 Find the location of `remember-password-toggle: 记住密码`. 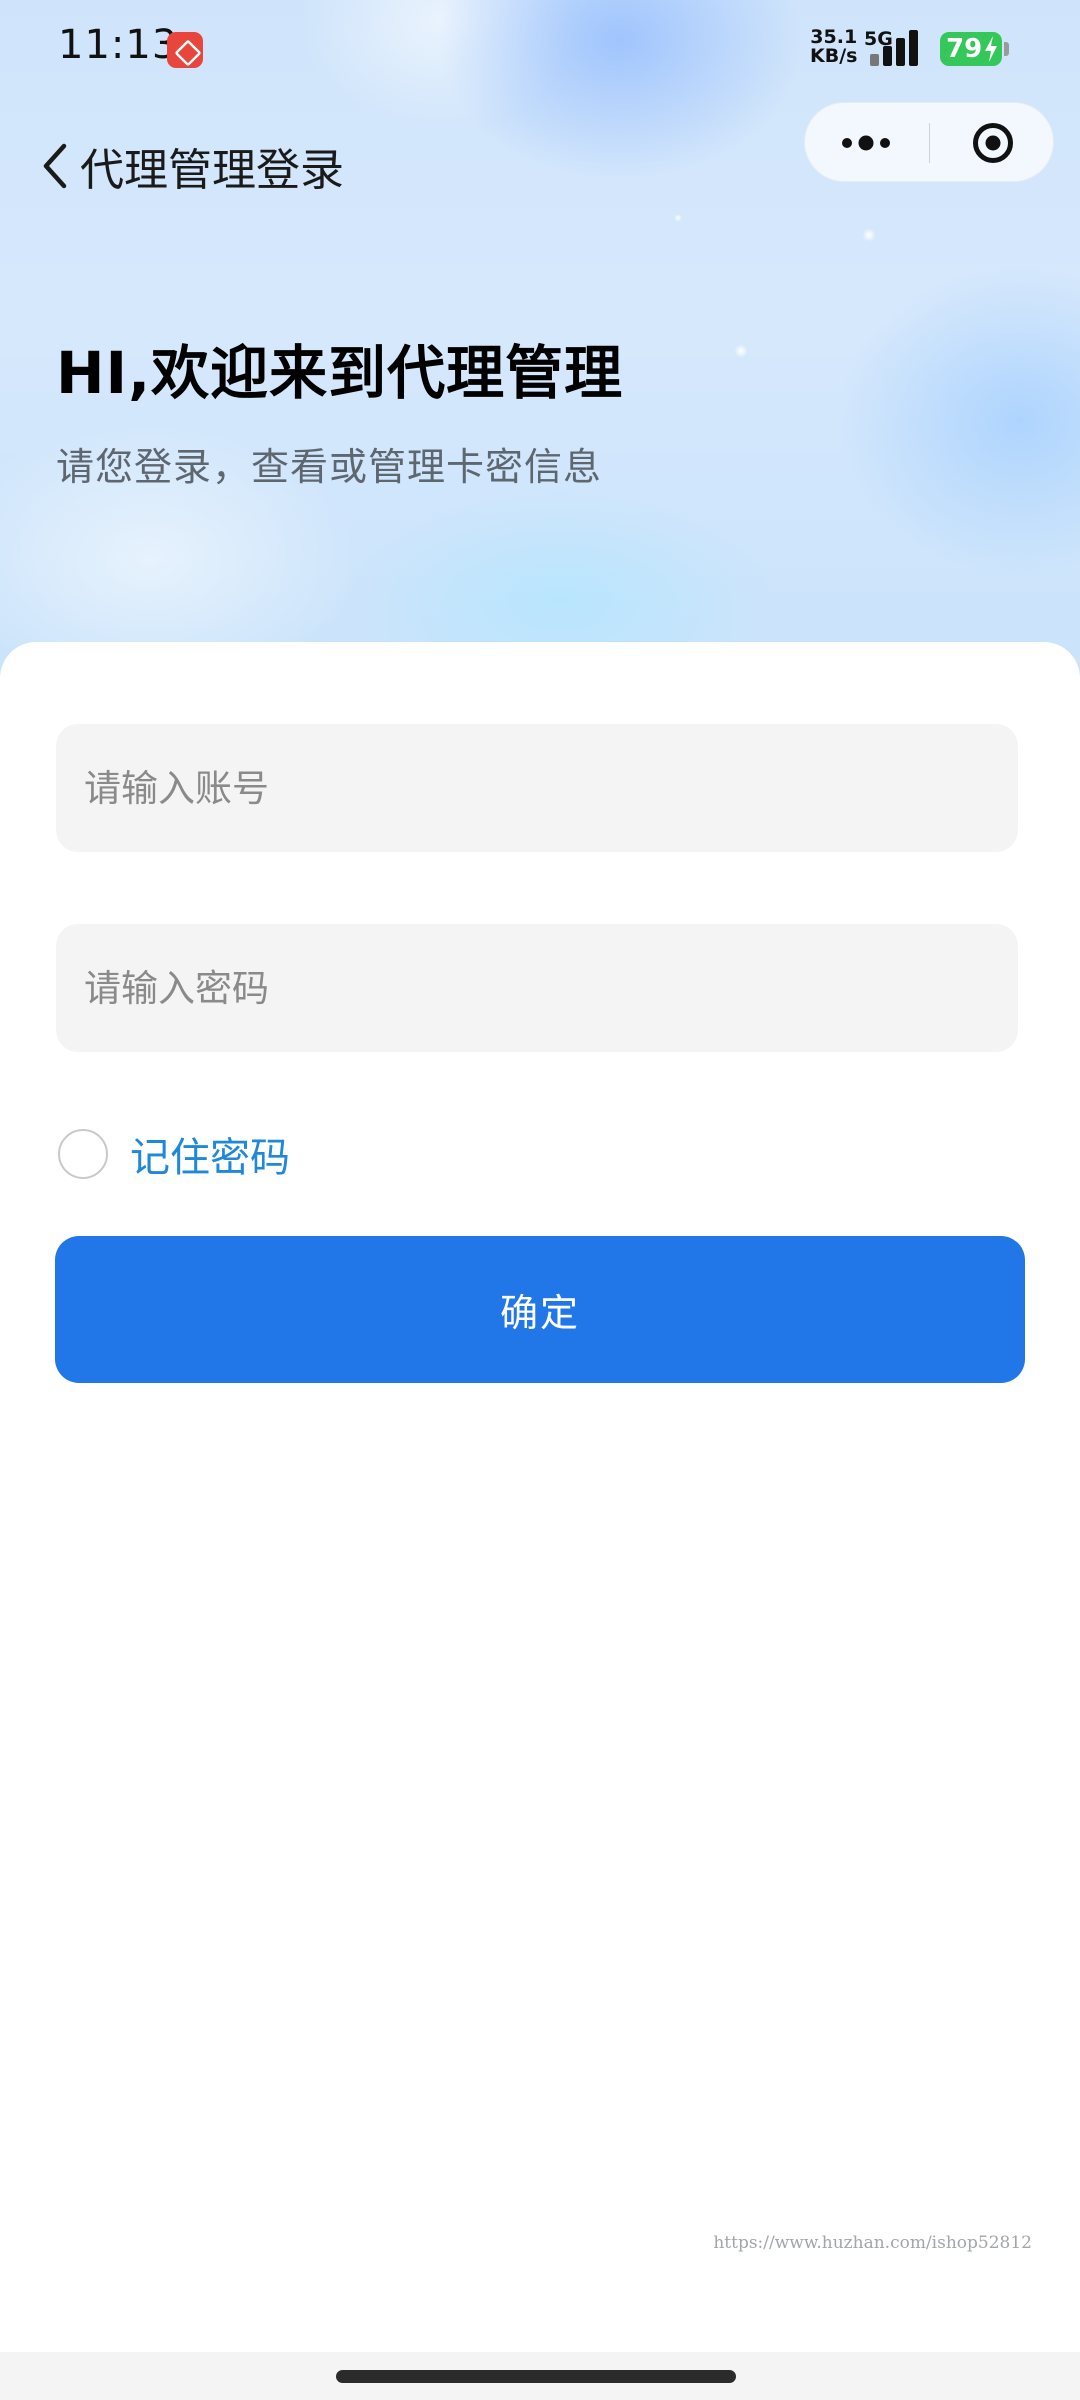

remember-password-toggle: 记住密码 is located at coordinates (174, 1154).